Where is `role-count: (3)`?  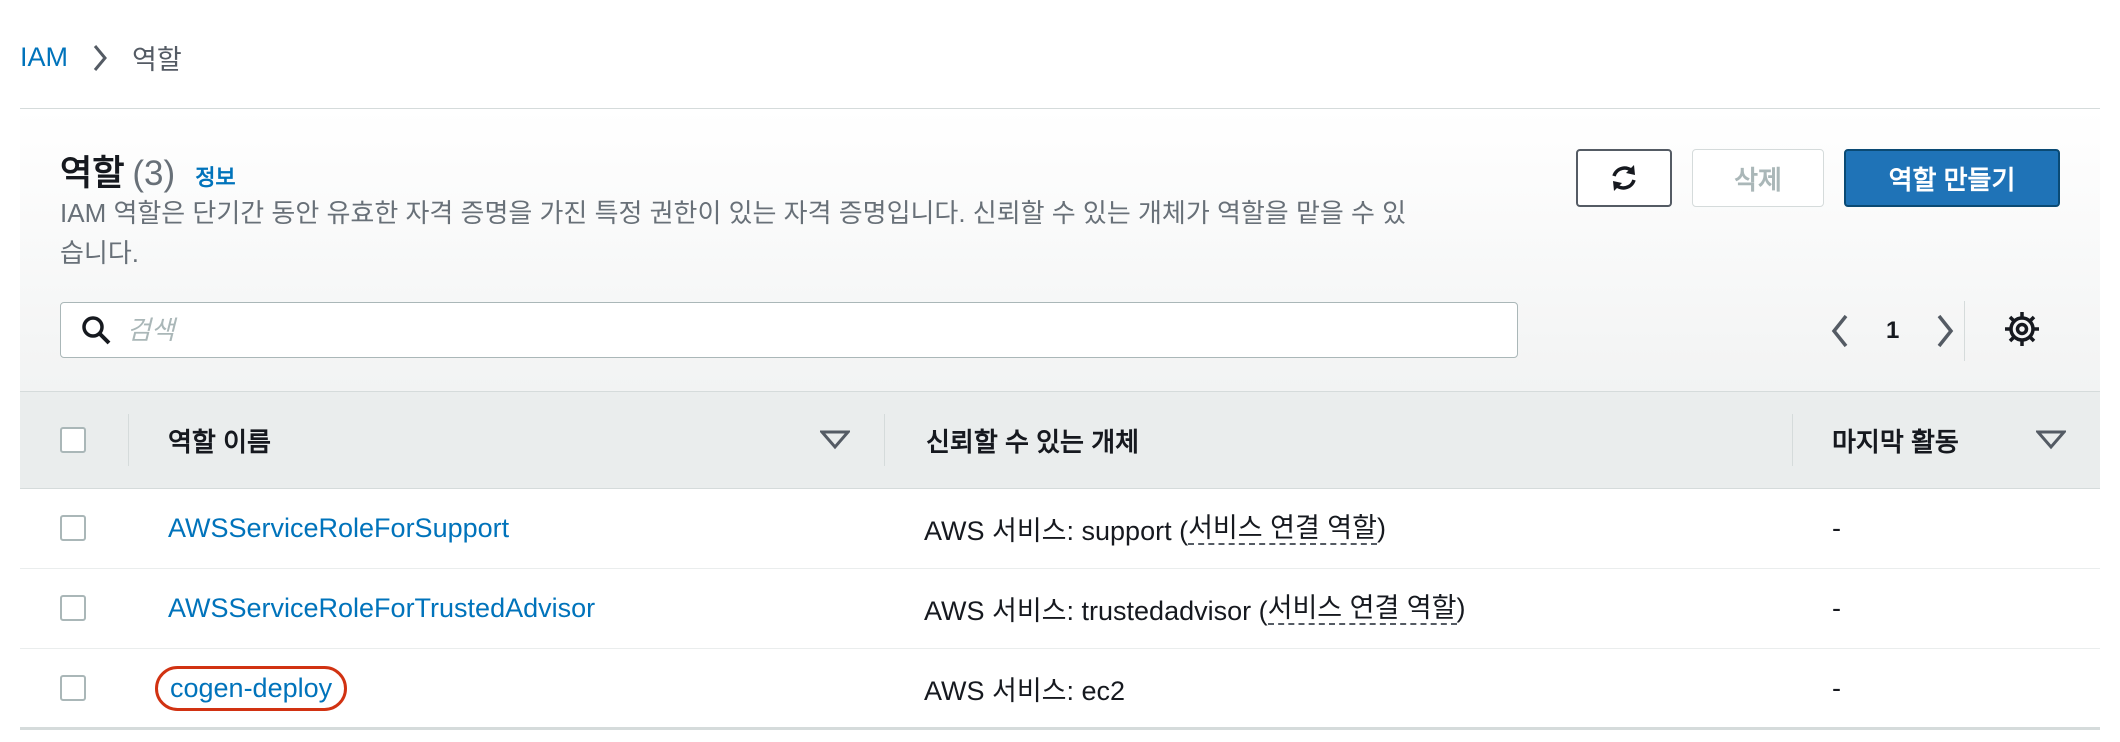
role-count: (3) is located at coordinates (154, 173).